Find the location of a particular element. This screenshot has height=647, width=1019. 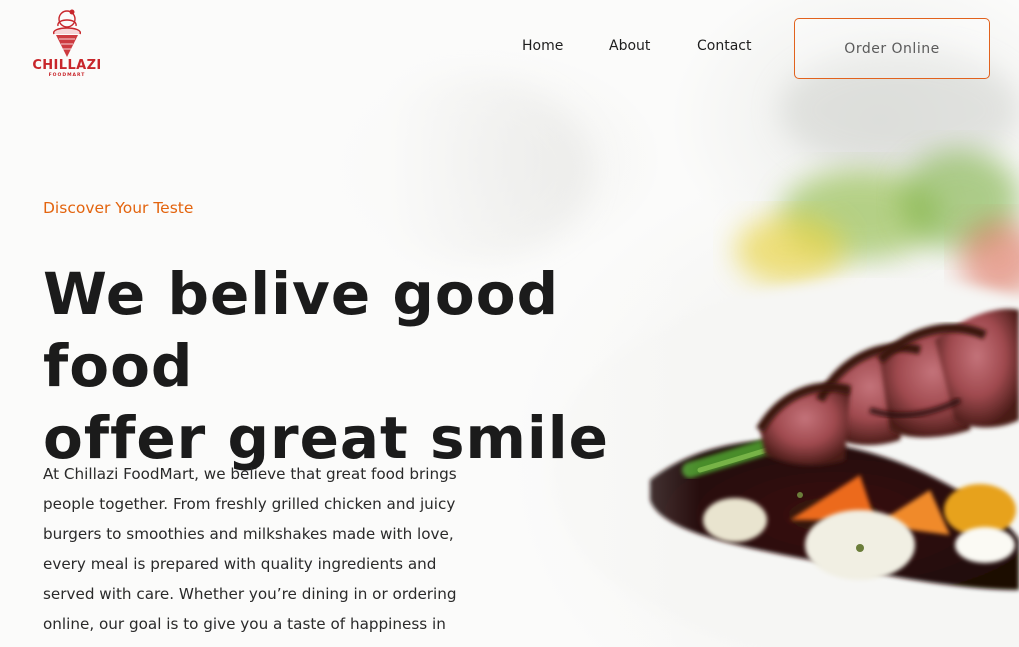

brand-logo: CHILLAZI FOODMART is located at coordinates (67, 43).